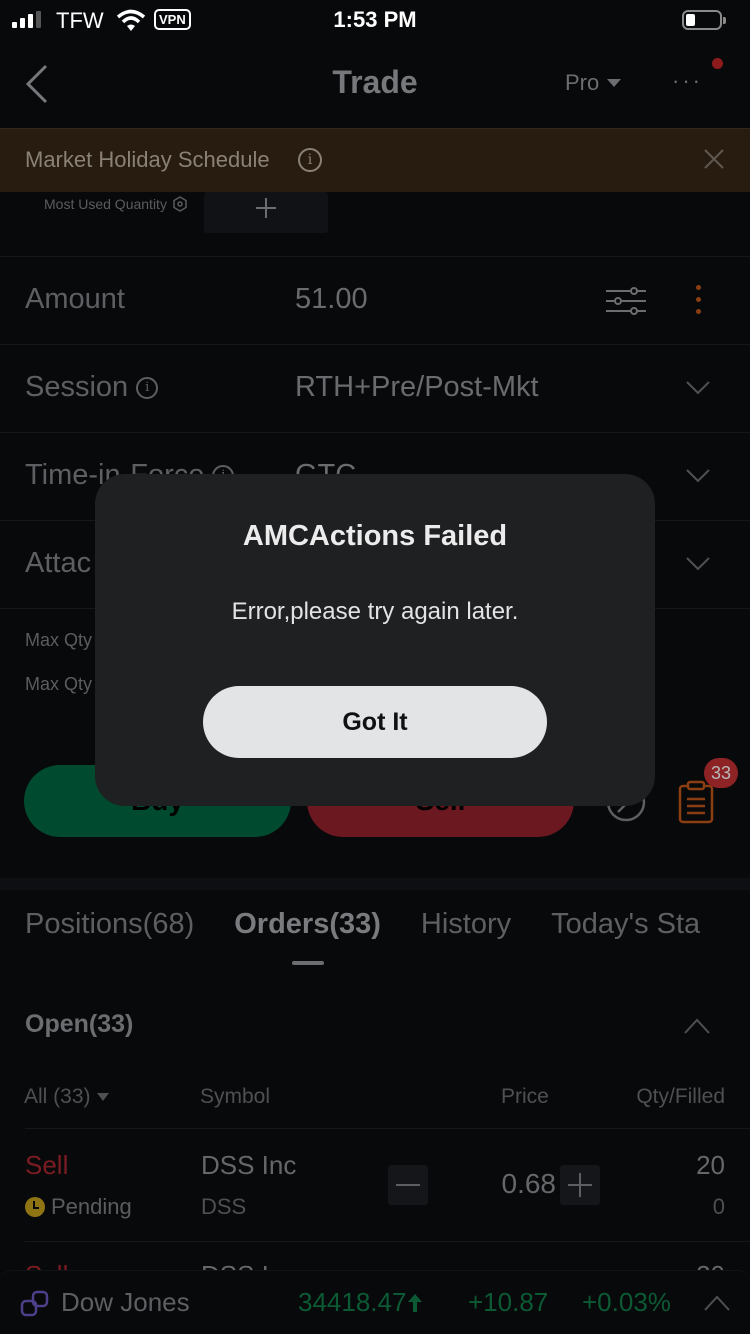 This screenshot has width=750, height=1334. What do you see at coordinates (687, 81) in the screenshot?
I see `more-button: ···` at bounding box center [687, 81].